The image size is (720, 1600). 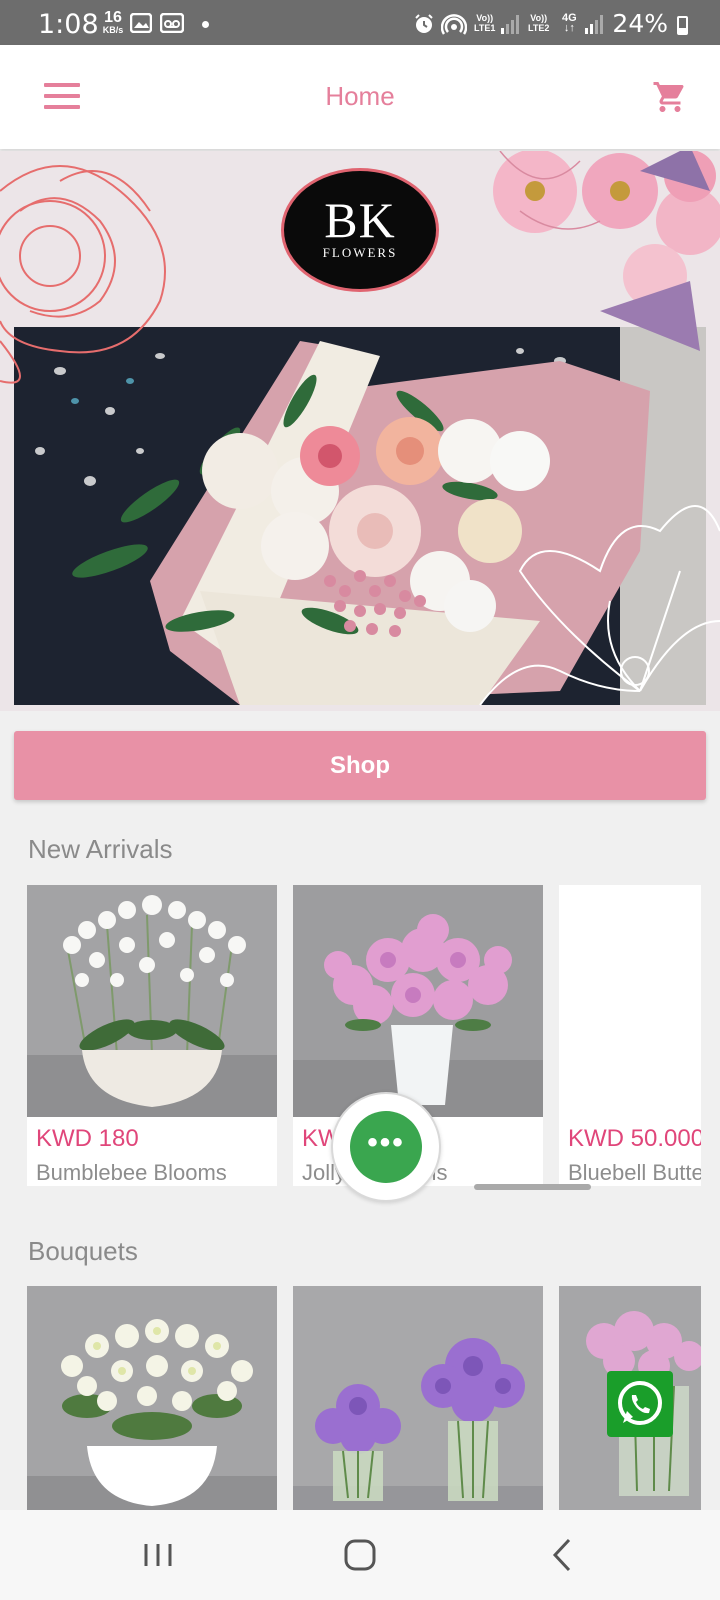 What do you see at coordinates (485, 23) in the screenshot?
I see `lte1-indicator: Vo)) LTE1` at bounding box center [485, 23].